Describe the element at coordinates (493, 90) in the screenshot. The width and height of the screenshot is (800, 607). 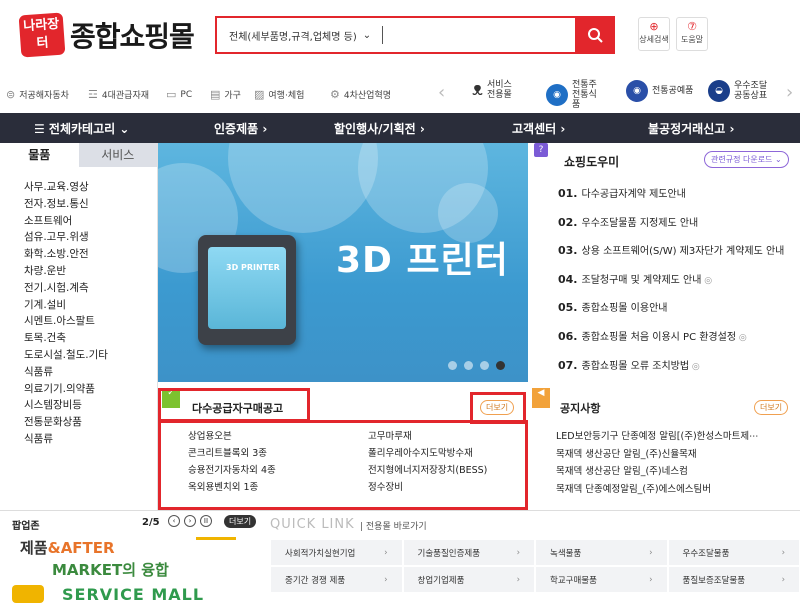
I see `svc-tile-service-mall: ᴥ 서비스 전용몰` at that location.